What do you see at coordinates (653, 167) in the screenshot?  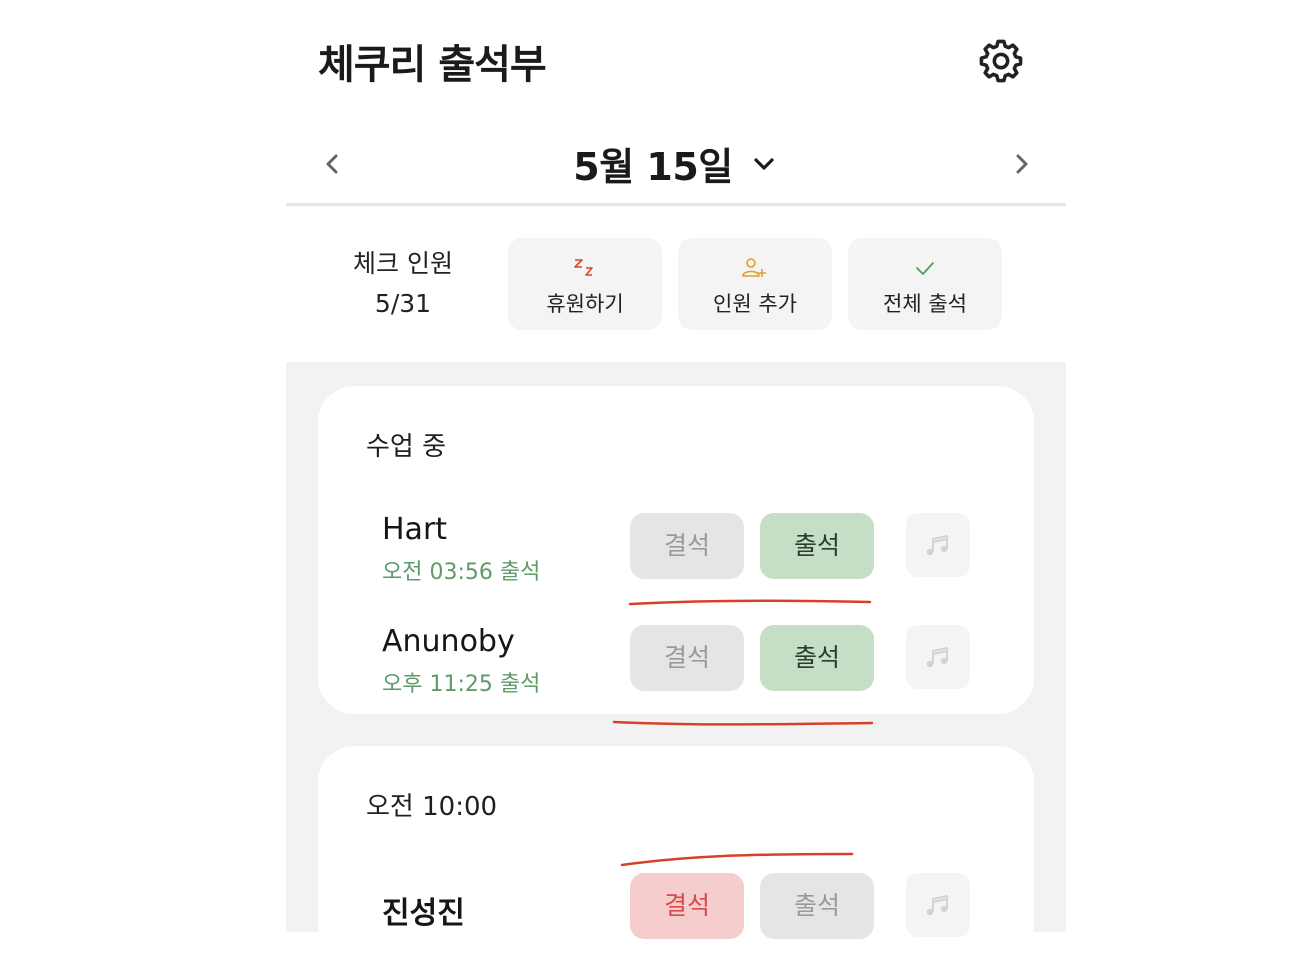 I see `current-date: 5월 15일` at bounding box center [653, 167].